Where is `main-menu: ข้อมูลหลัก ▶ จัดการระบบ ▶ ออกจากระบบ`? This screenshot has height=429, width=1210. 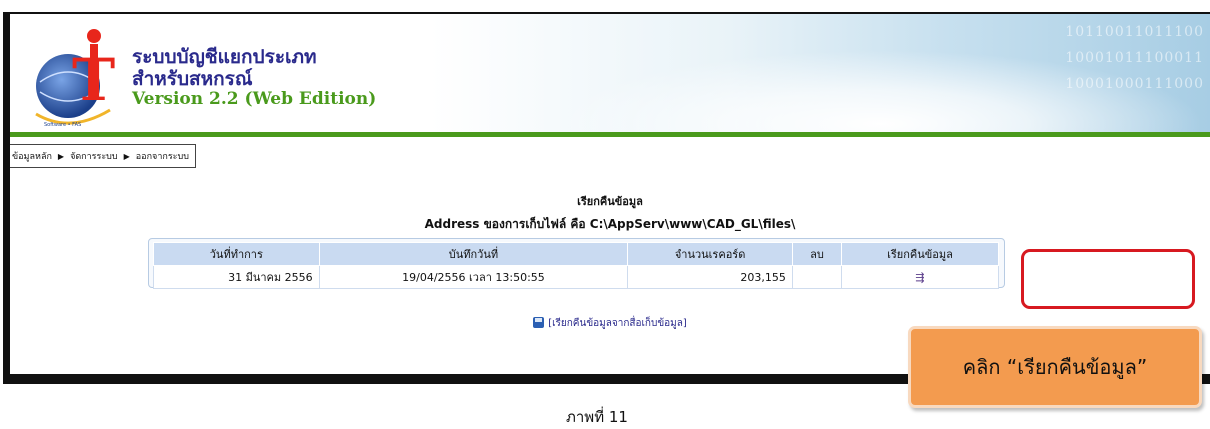
main-menu: ข้อมูลหลัก ▶ จัดการระบบ ▶ ออกจากระบบ is located at coordinates (103, 156).